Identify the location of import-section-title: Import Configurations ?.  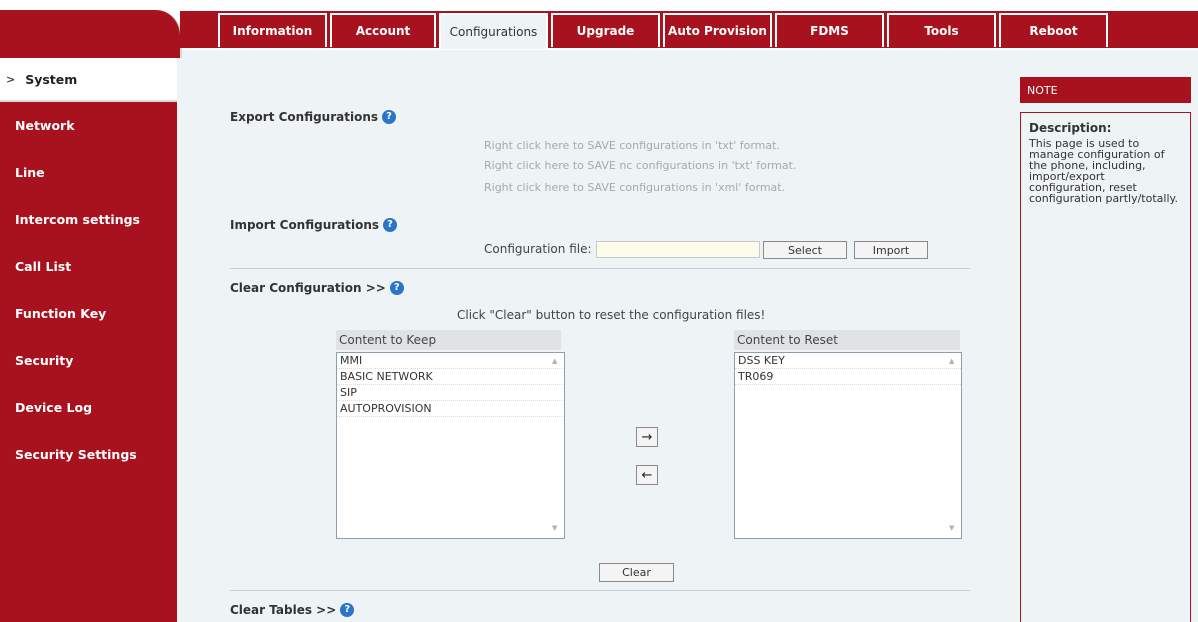
(314, 225).